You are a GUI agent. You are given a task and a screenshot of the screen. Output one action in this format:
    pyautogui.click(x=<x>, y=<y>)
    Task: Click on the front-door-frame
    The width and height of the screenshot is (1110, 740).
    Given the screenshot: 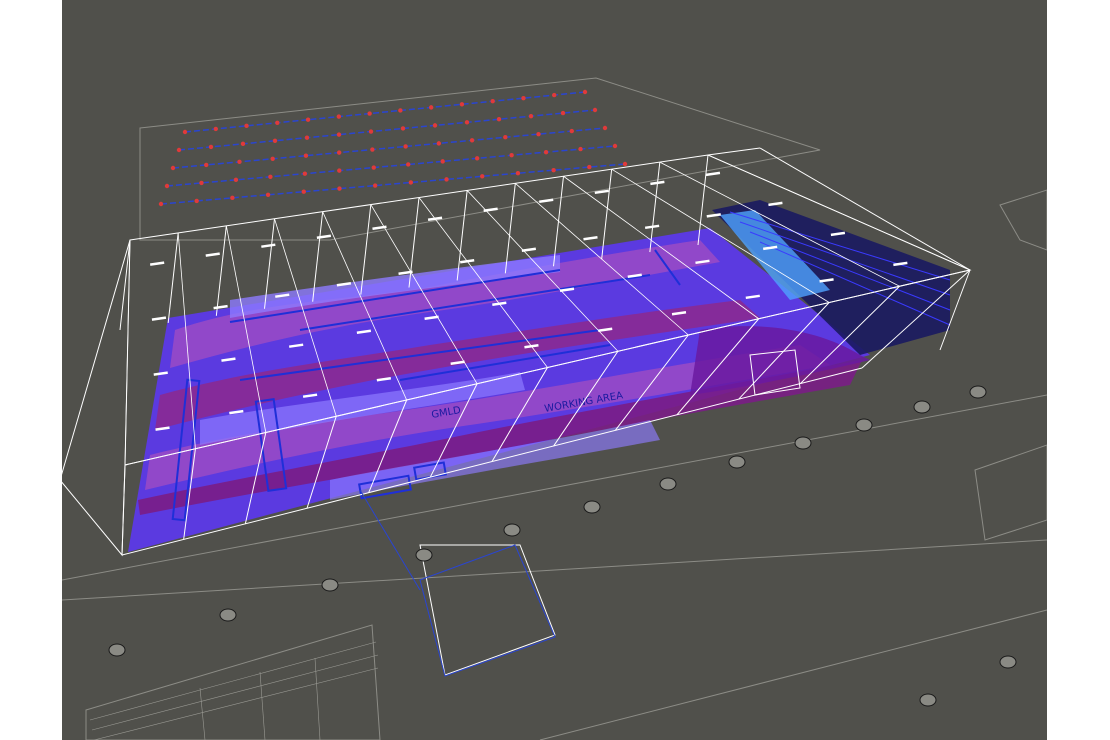 What is the action you would take?
    pyautogui.click(x=487, y=610)
    